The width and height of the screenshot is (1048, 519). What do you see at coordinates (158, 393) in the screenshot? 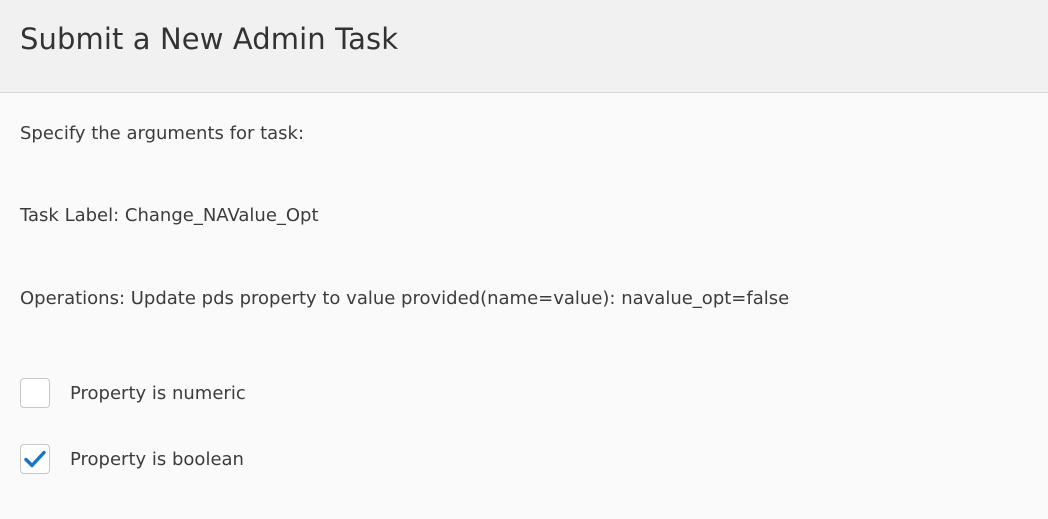
I see `property-numeric-label: Property is numeric` at bounding box center [158, 393].